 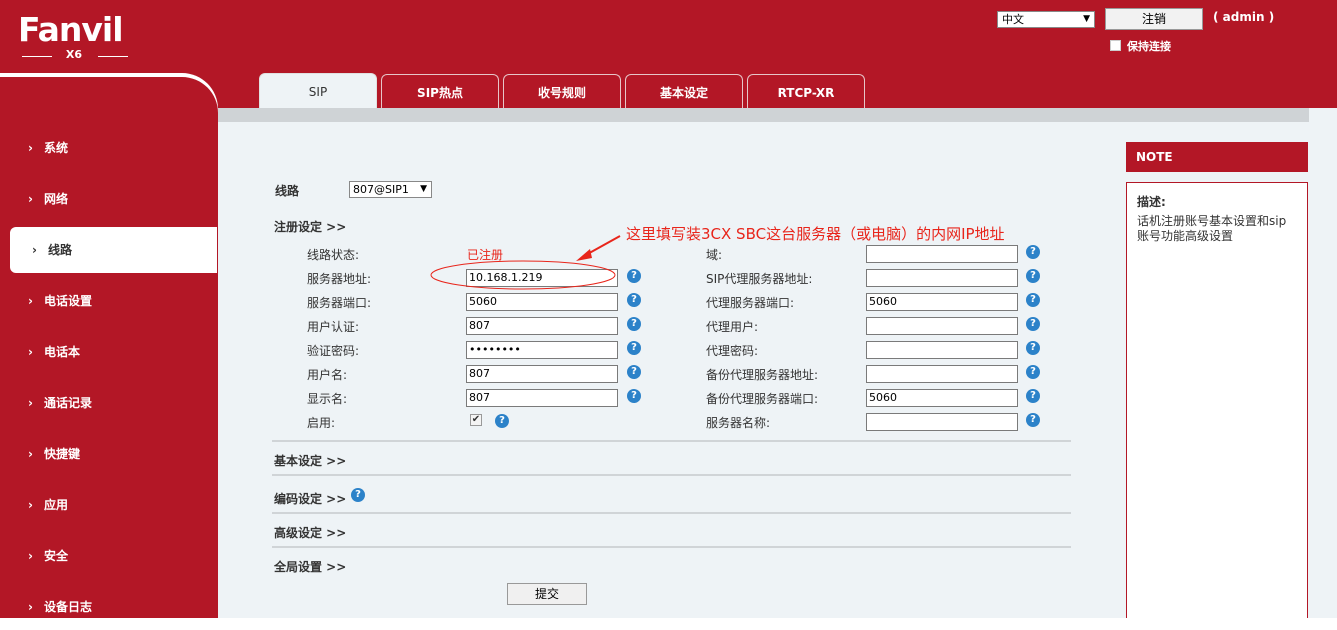 I want to click on tab-rtcp-xr: RTCP-XR, so click(x=806, y=92).